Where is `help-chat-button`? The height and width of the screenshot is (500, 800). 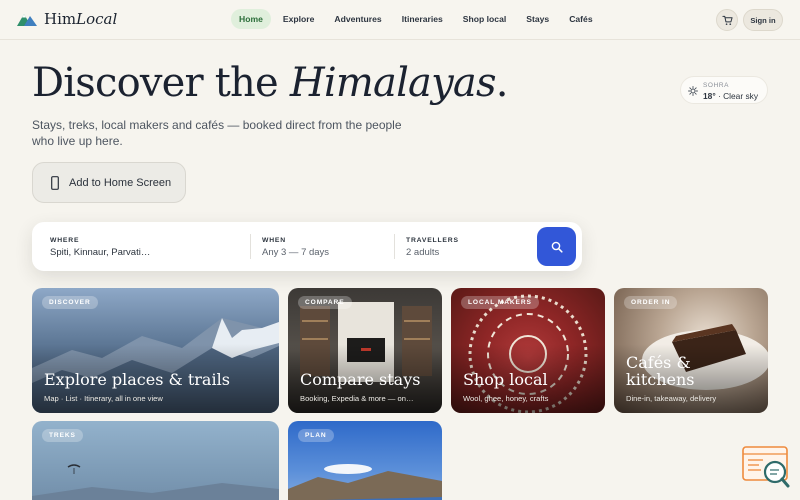 help-chat-button is located at coordinates (766, 467).